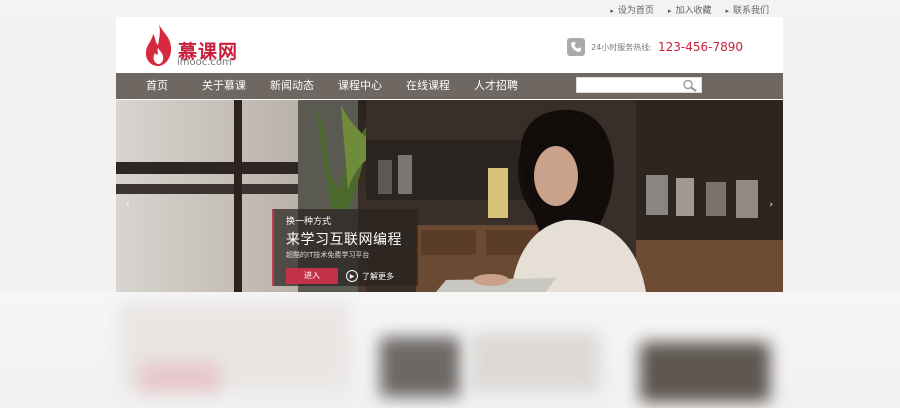 Image resolution: width=900 pixels, height=408 pixels. I want to click on top-links: ▸ 设为首页 ▸ 加入收藏 ▸ 联系我们, so click(689, 9).